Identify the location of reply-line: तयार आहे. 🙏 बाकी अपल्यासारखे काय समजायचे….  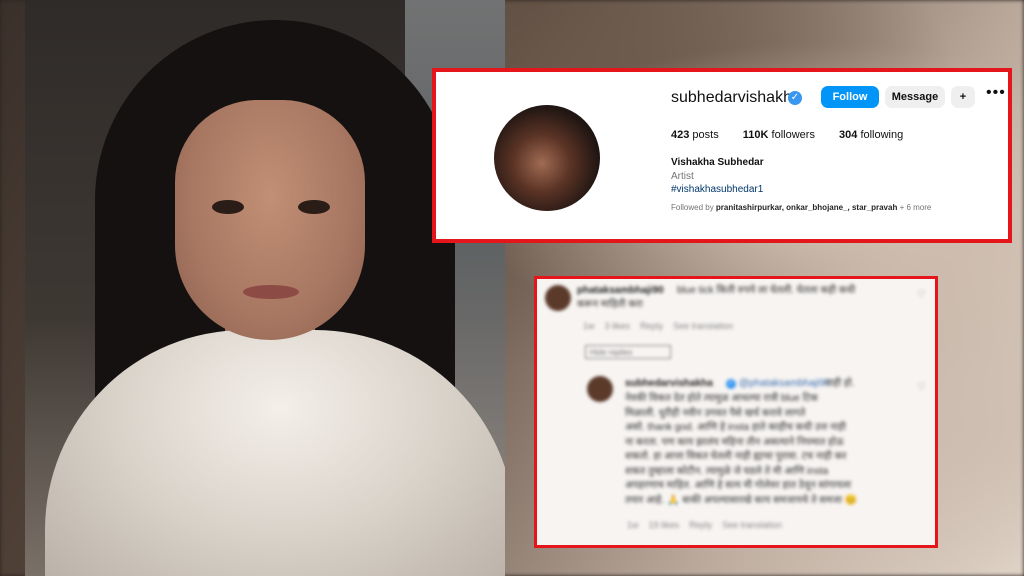
(741, 500).